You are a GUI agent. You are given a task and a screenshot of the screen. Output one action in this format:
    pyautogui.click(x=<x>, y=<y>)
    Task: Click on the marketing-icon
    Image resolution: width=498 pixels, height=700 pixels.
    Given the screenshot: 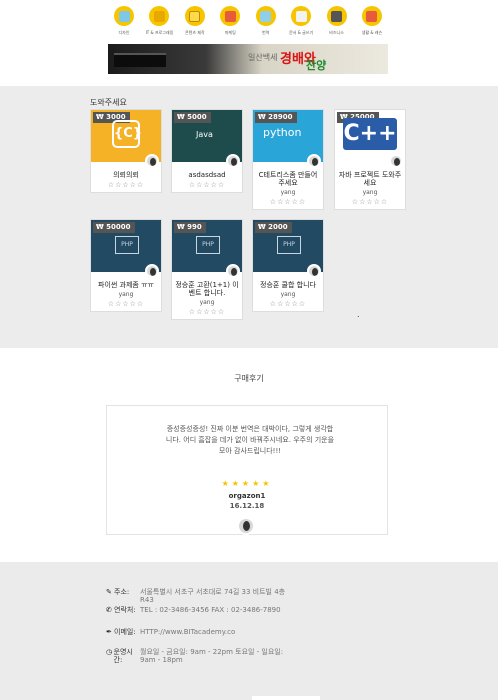 What is the action you would take?
    pyautogui.click(x=230, y=16)
    